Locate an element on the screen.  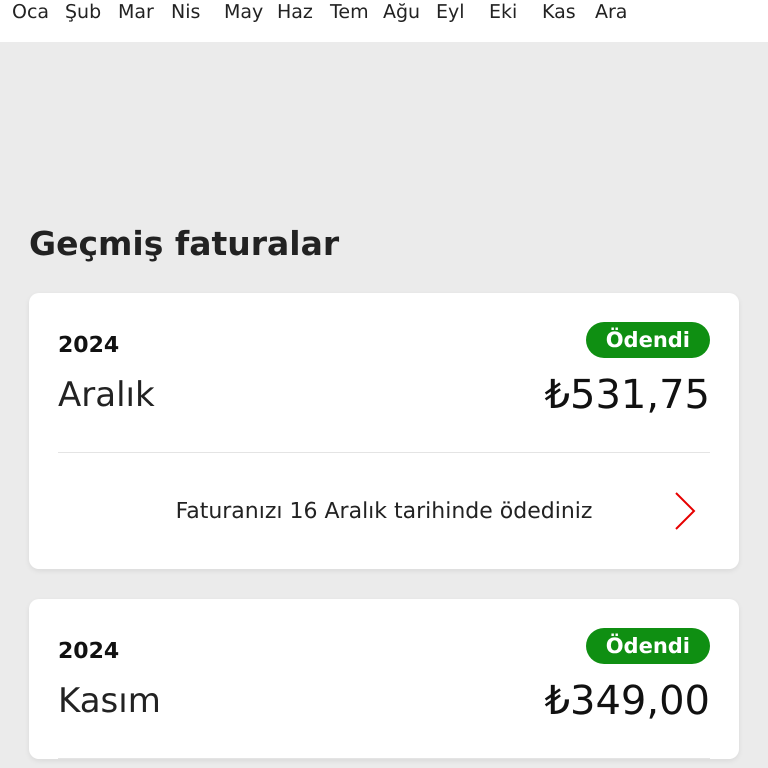
bill-month: Kasım is located at coordinates (109, 701).